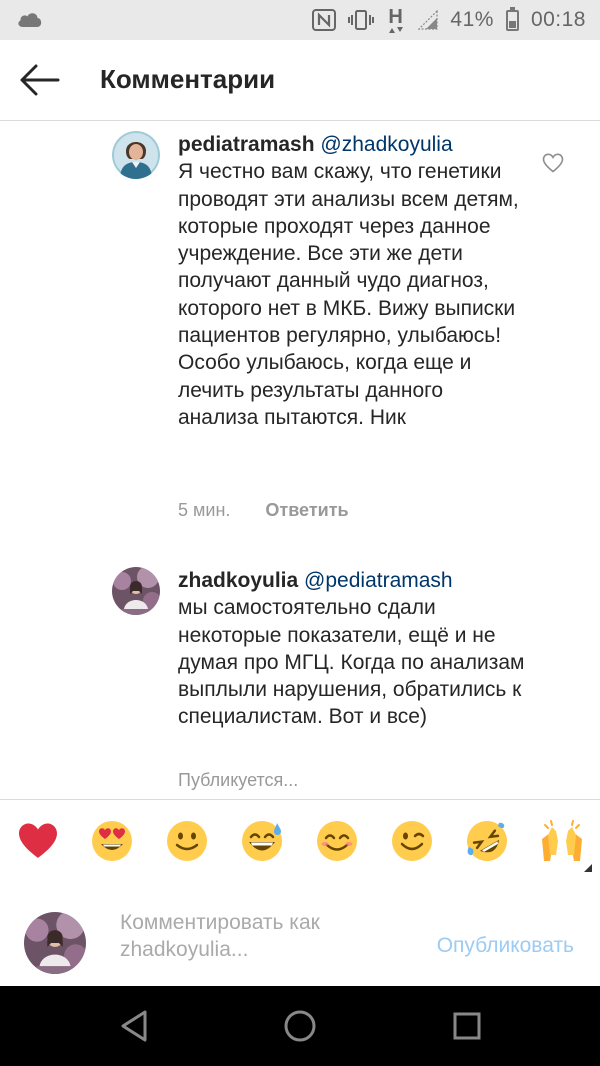 This screenshot has width=600, height=1066. I want to click on heart-eyes-icon, so click(112, 841).